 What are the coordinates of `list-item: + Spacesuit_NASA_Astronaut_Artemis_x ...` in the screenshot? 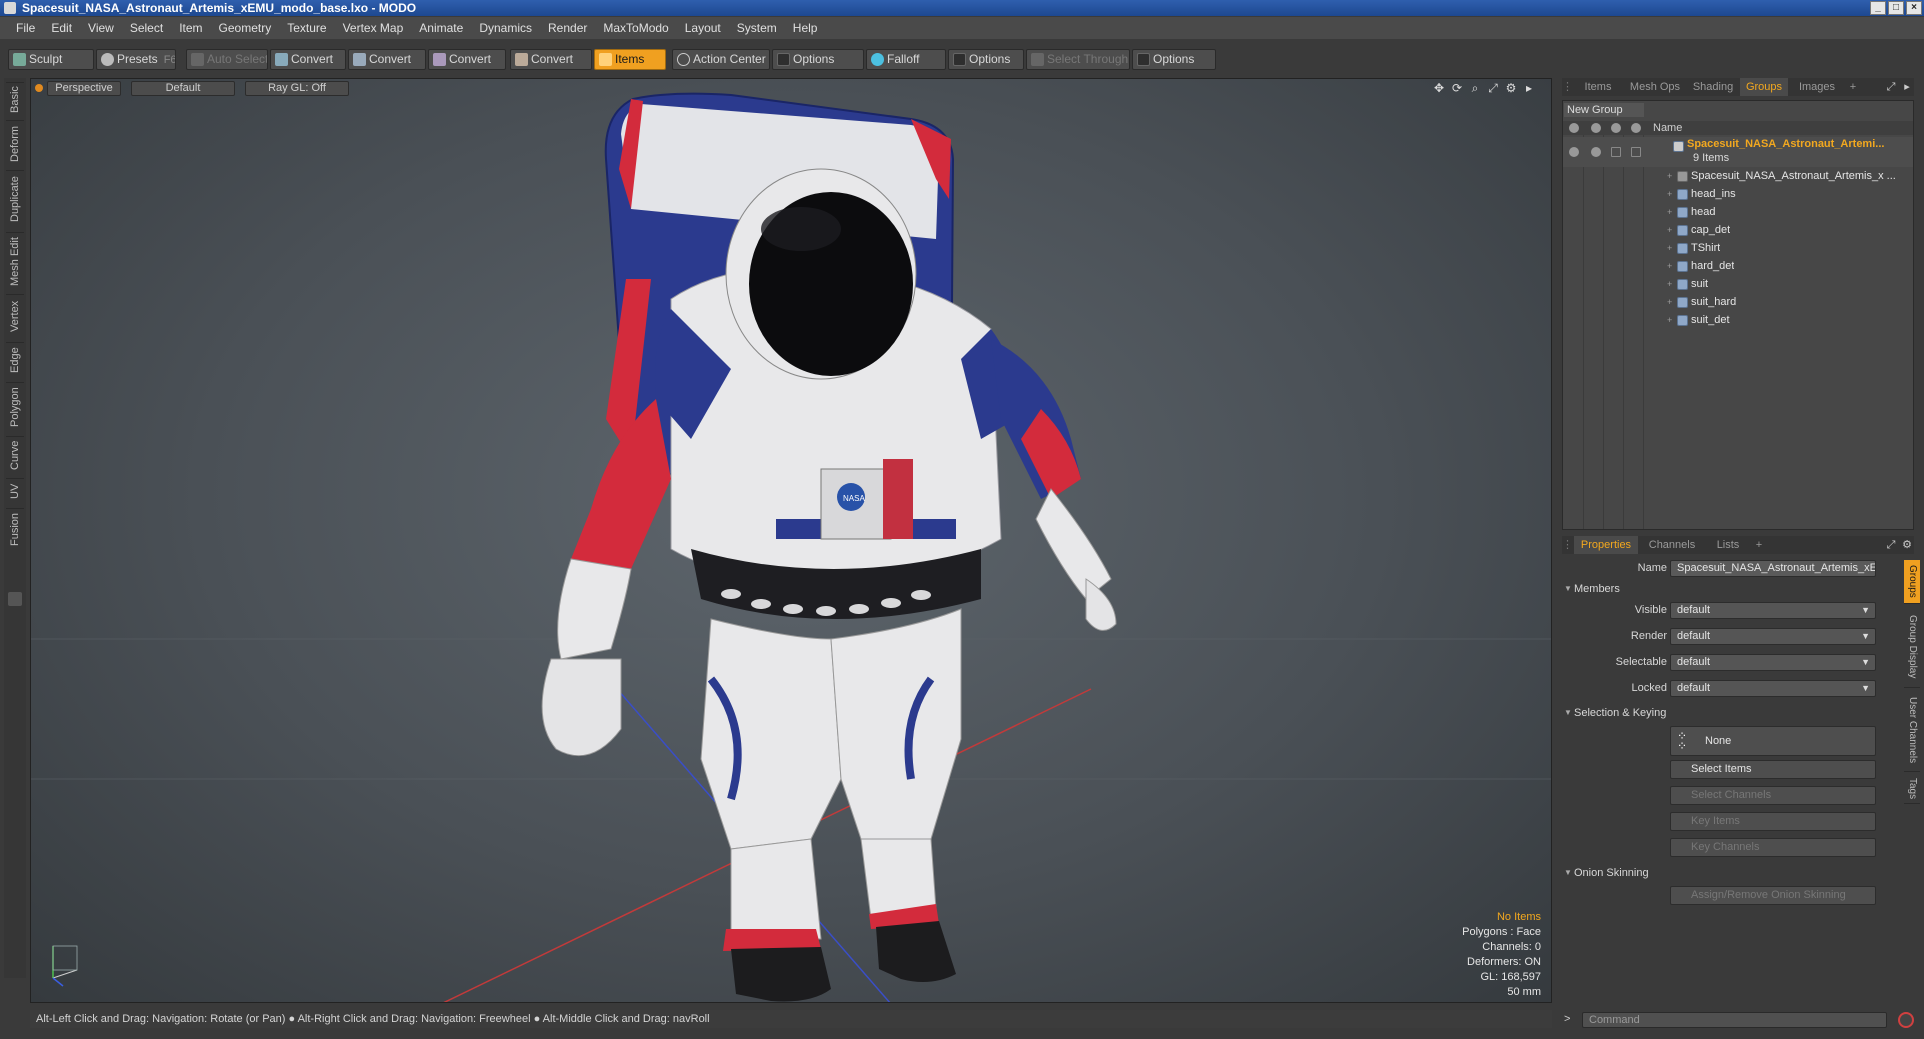 It's located at (1738, 176).